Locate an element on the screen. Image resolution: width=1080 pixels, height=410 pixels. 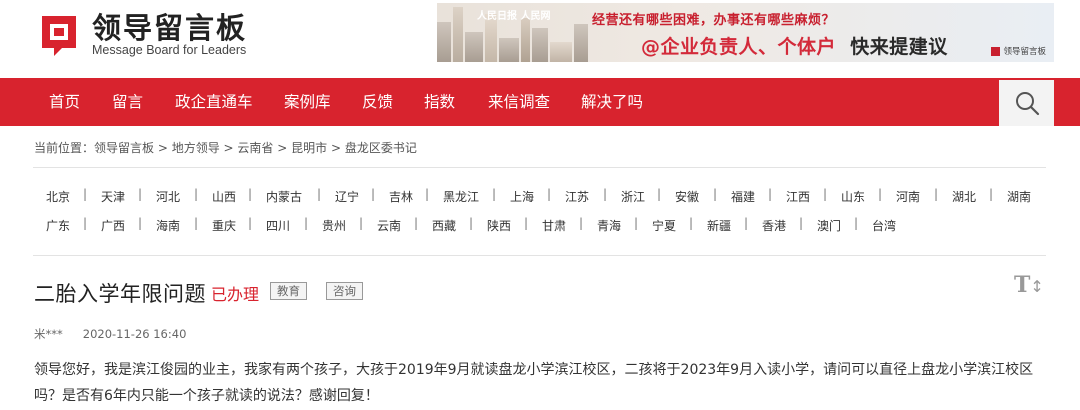
font-size-toggle: T↕ is located at coordinates (1029, 285).